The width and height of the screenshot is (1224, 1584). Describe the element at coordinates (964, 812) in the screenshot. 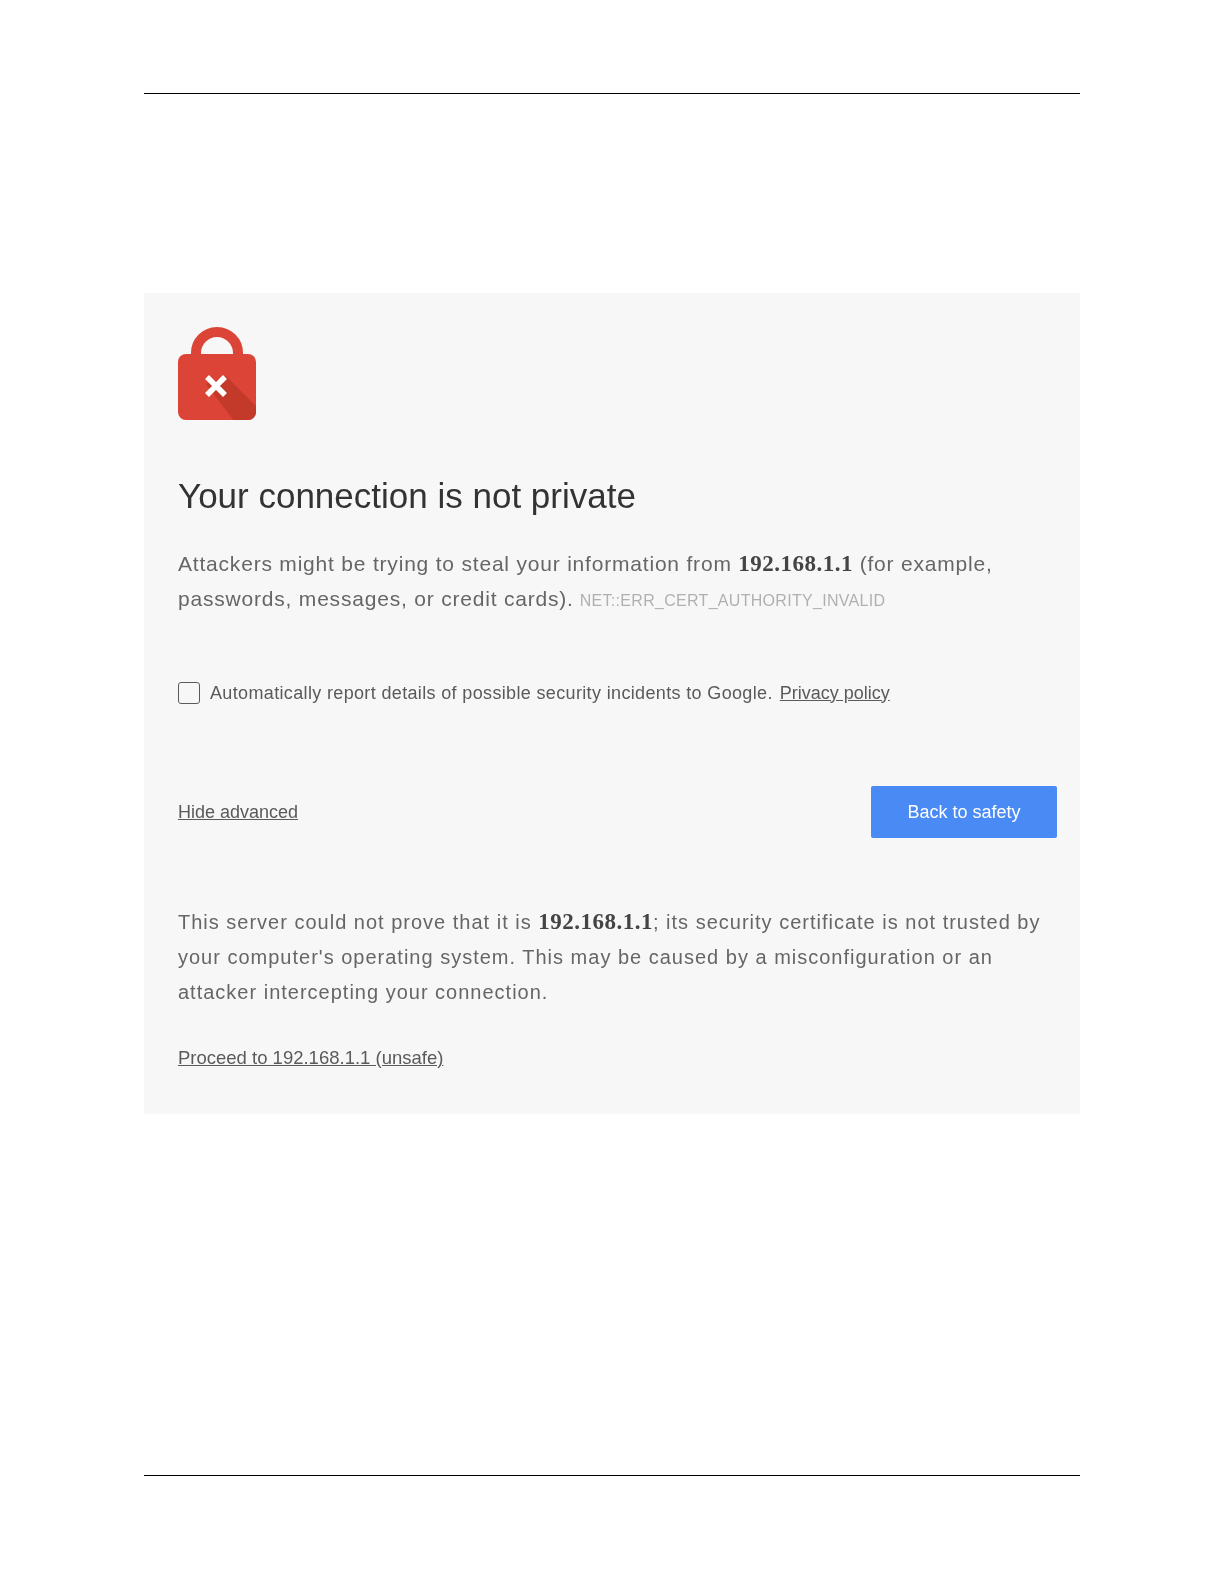

I see `back-to-safety-button: Back to safety` at that location.